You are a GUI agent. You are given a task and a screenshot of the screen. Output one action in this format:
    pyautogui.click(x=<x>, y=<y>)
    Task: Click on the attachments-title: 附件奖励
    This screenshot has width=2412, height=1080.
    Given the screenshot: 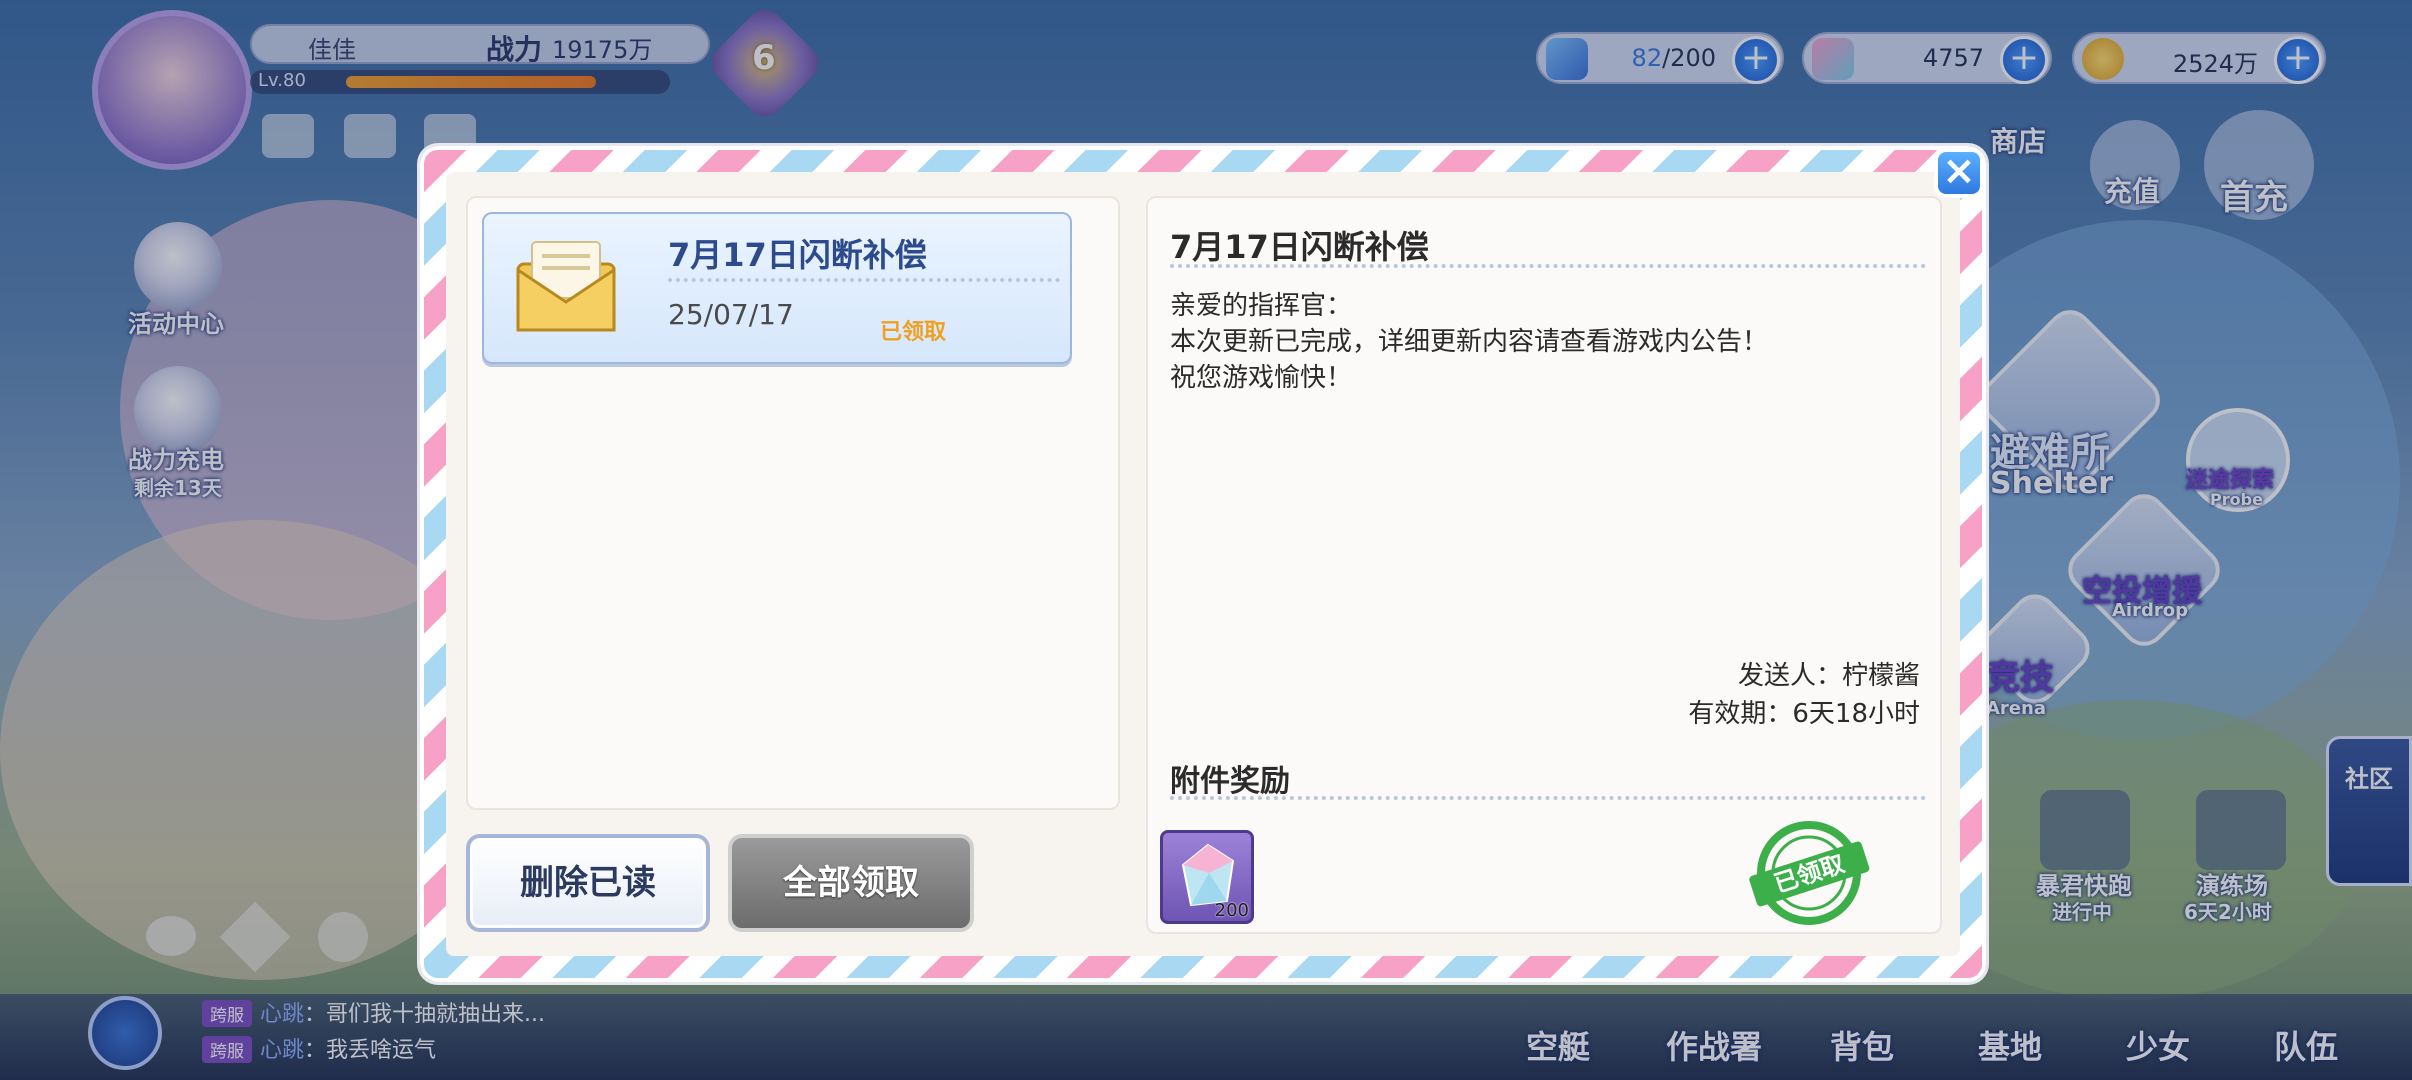 What is the action you would take?
    pyautogui.click(x=1230, y=781)
    